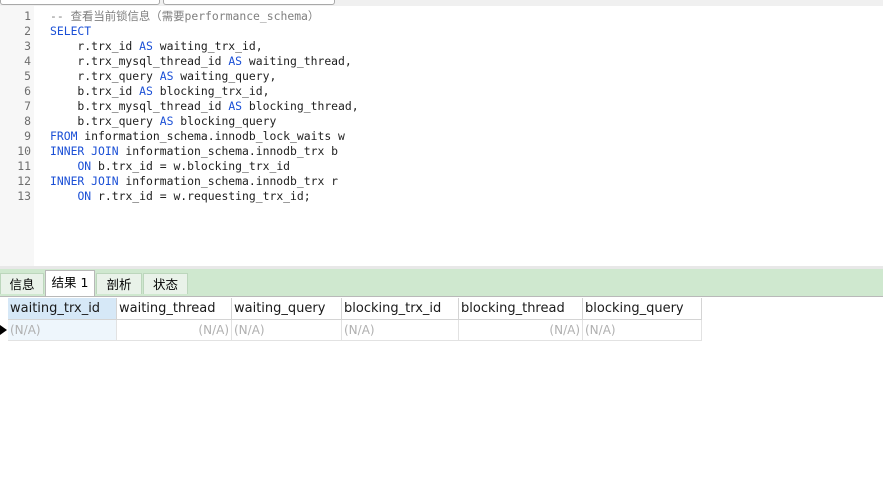 Image resolution: width=883 pixels, height=477 pixels. Describe the element at coordinates (297, 61) in the screenshot. I see `sql-token: waiting_thread,` at that location.